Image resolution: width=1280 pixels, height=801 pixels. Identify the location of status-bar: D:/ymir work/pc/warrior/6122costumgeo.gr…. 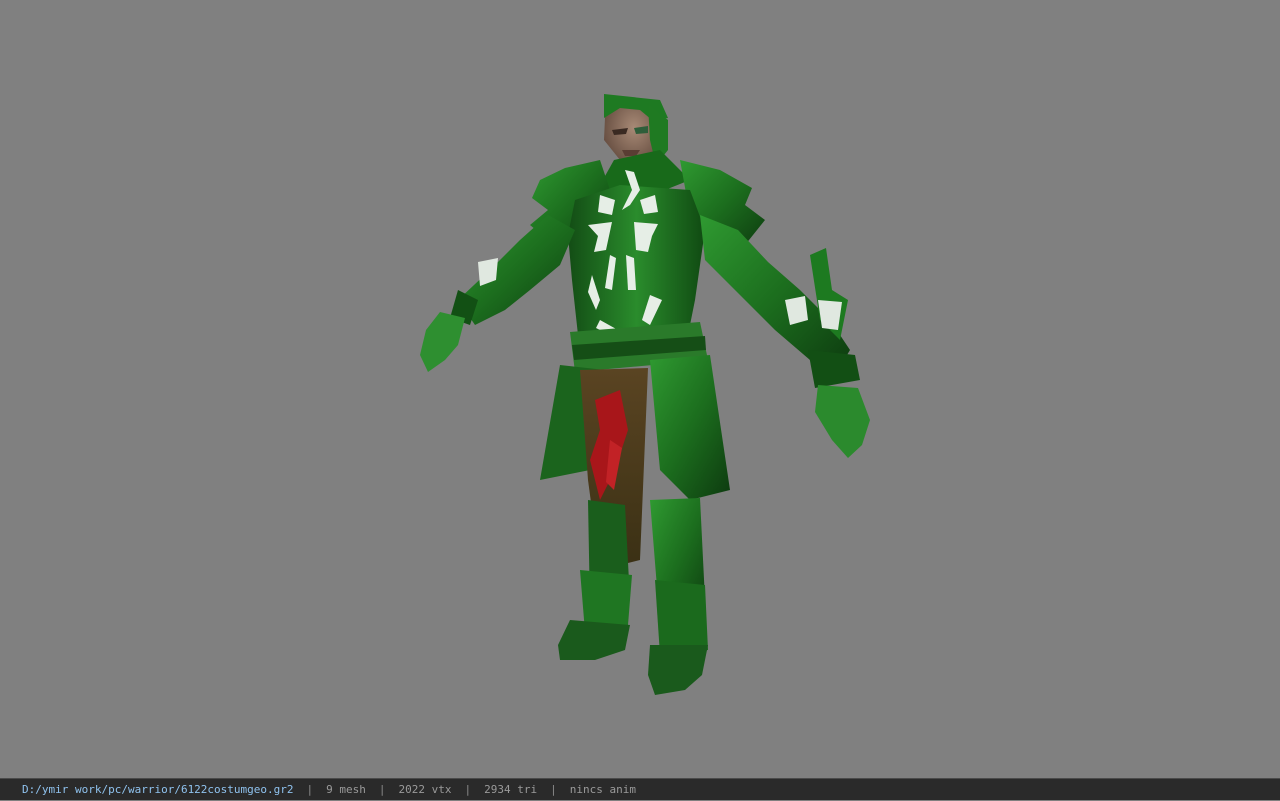
(640, 789).